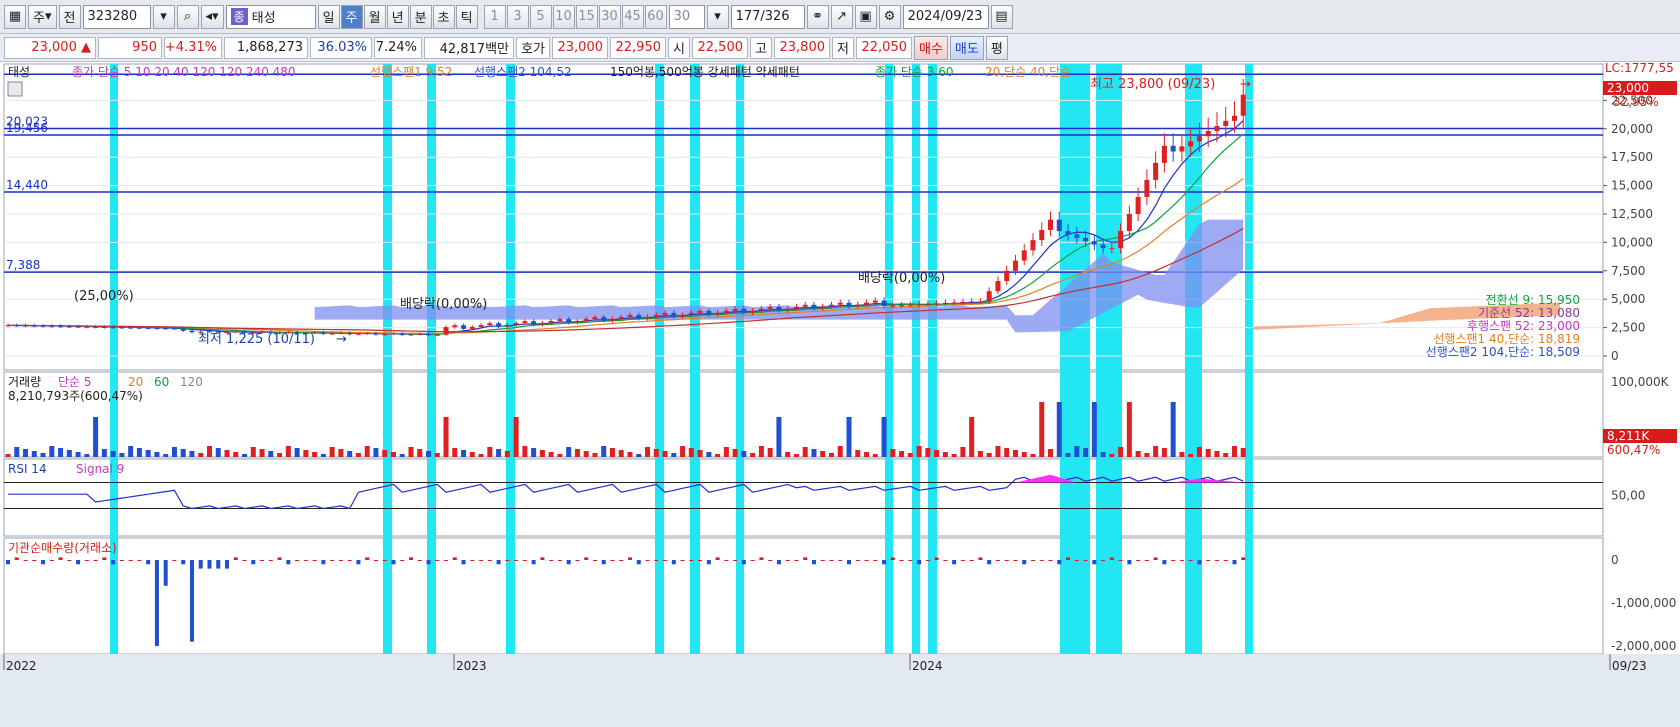  What do you see at coordinates (494, 16) in the screenshot?
I see `interval-button: 1` at bounding box center [494, 16].